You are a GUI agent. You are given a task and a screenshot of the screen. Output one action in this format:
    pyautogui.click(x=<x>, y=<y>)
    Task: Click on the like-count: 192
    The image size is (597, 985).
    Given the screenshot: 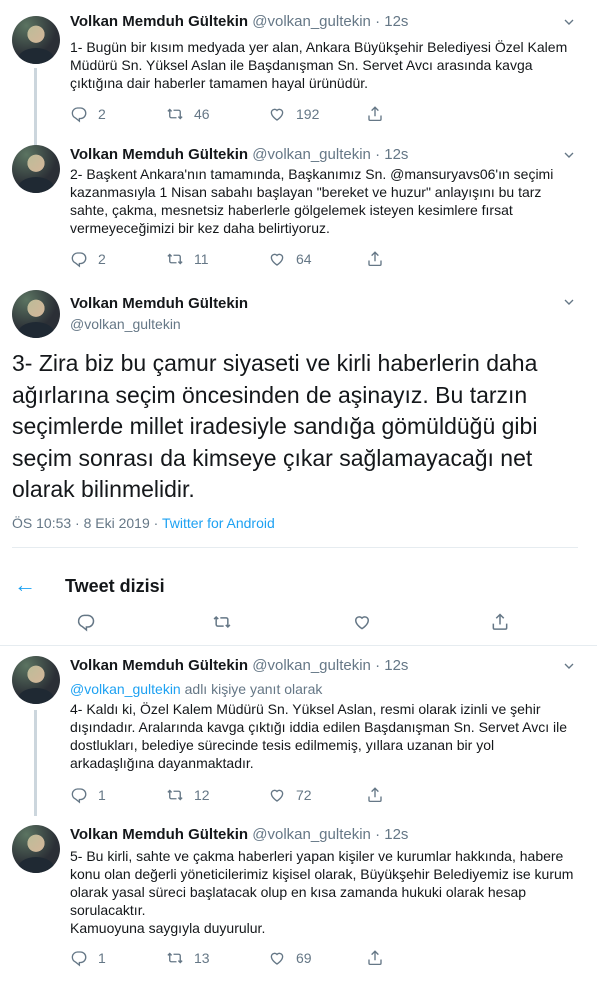 What is the action you would take?
    pyautogui.click(x=308, y=114)
    